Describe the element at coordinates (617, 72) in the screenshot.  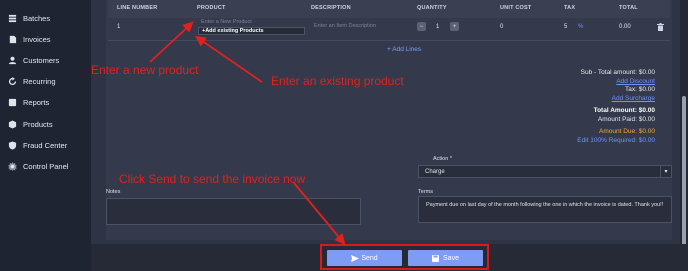
I see `subtotal: Sub - Total amount: $0.00` at that location.